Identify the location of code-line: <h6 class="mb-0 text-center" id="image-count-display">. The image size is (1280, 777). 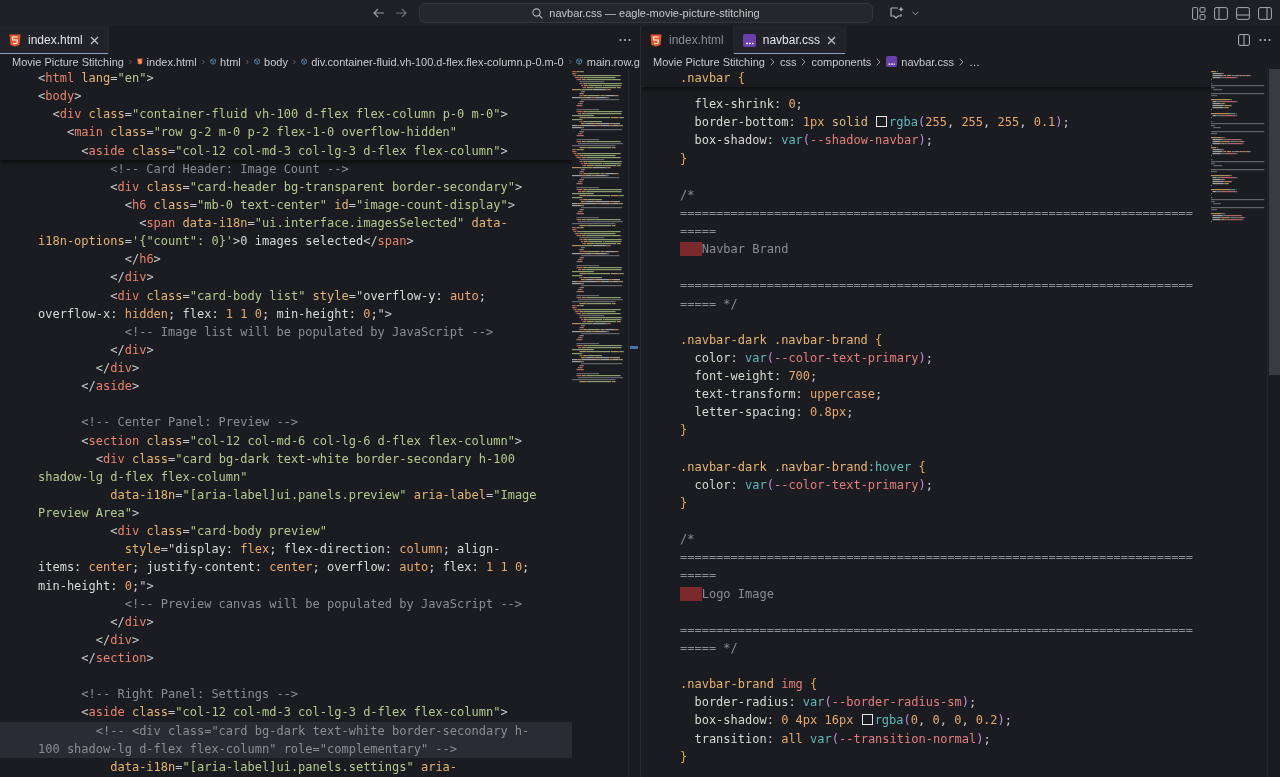
(319, 204).